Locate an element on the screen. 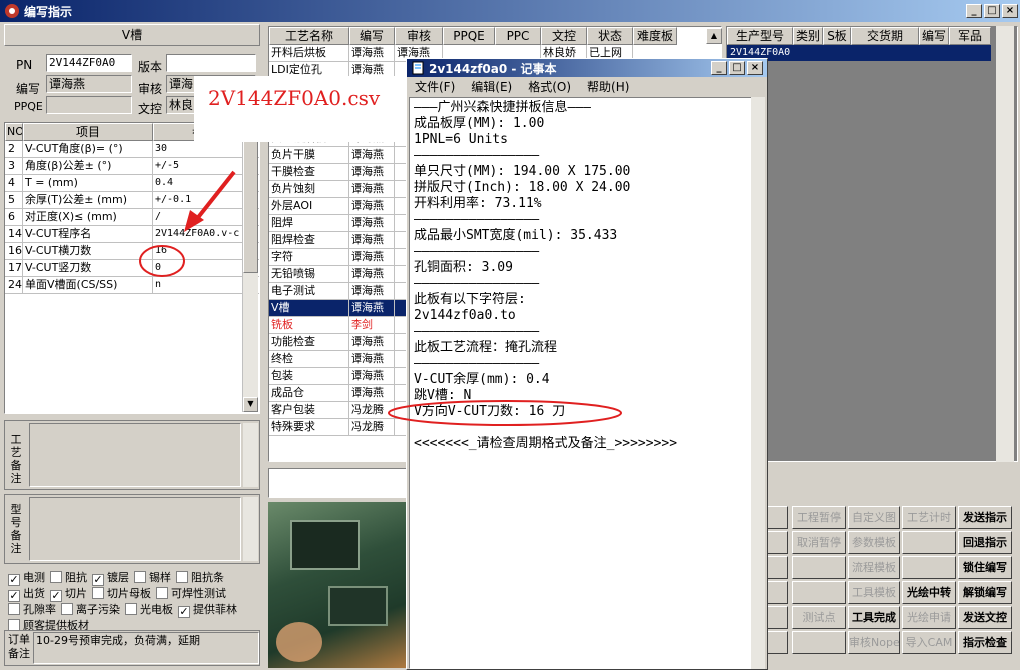  model-remarks-scrollbar is located at coordinates (250, 529).